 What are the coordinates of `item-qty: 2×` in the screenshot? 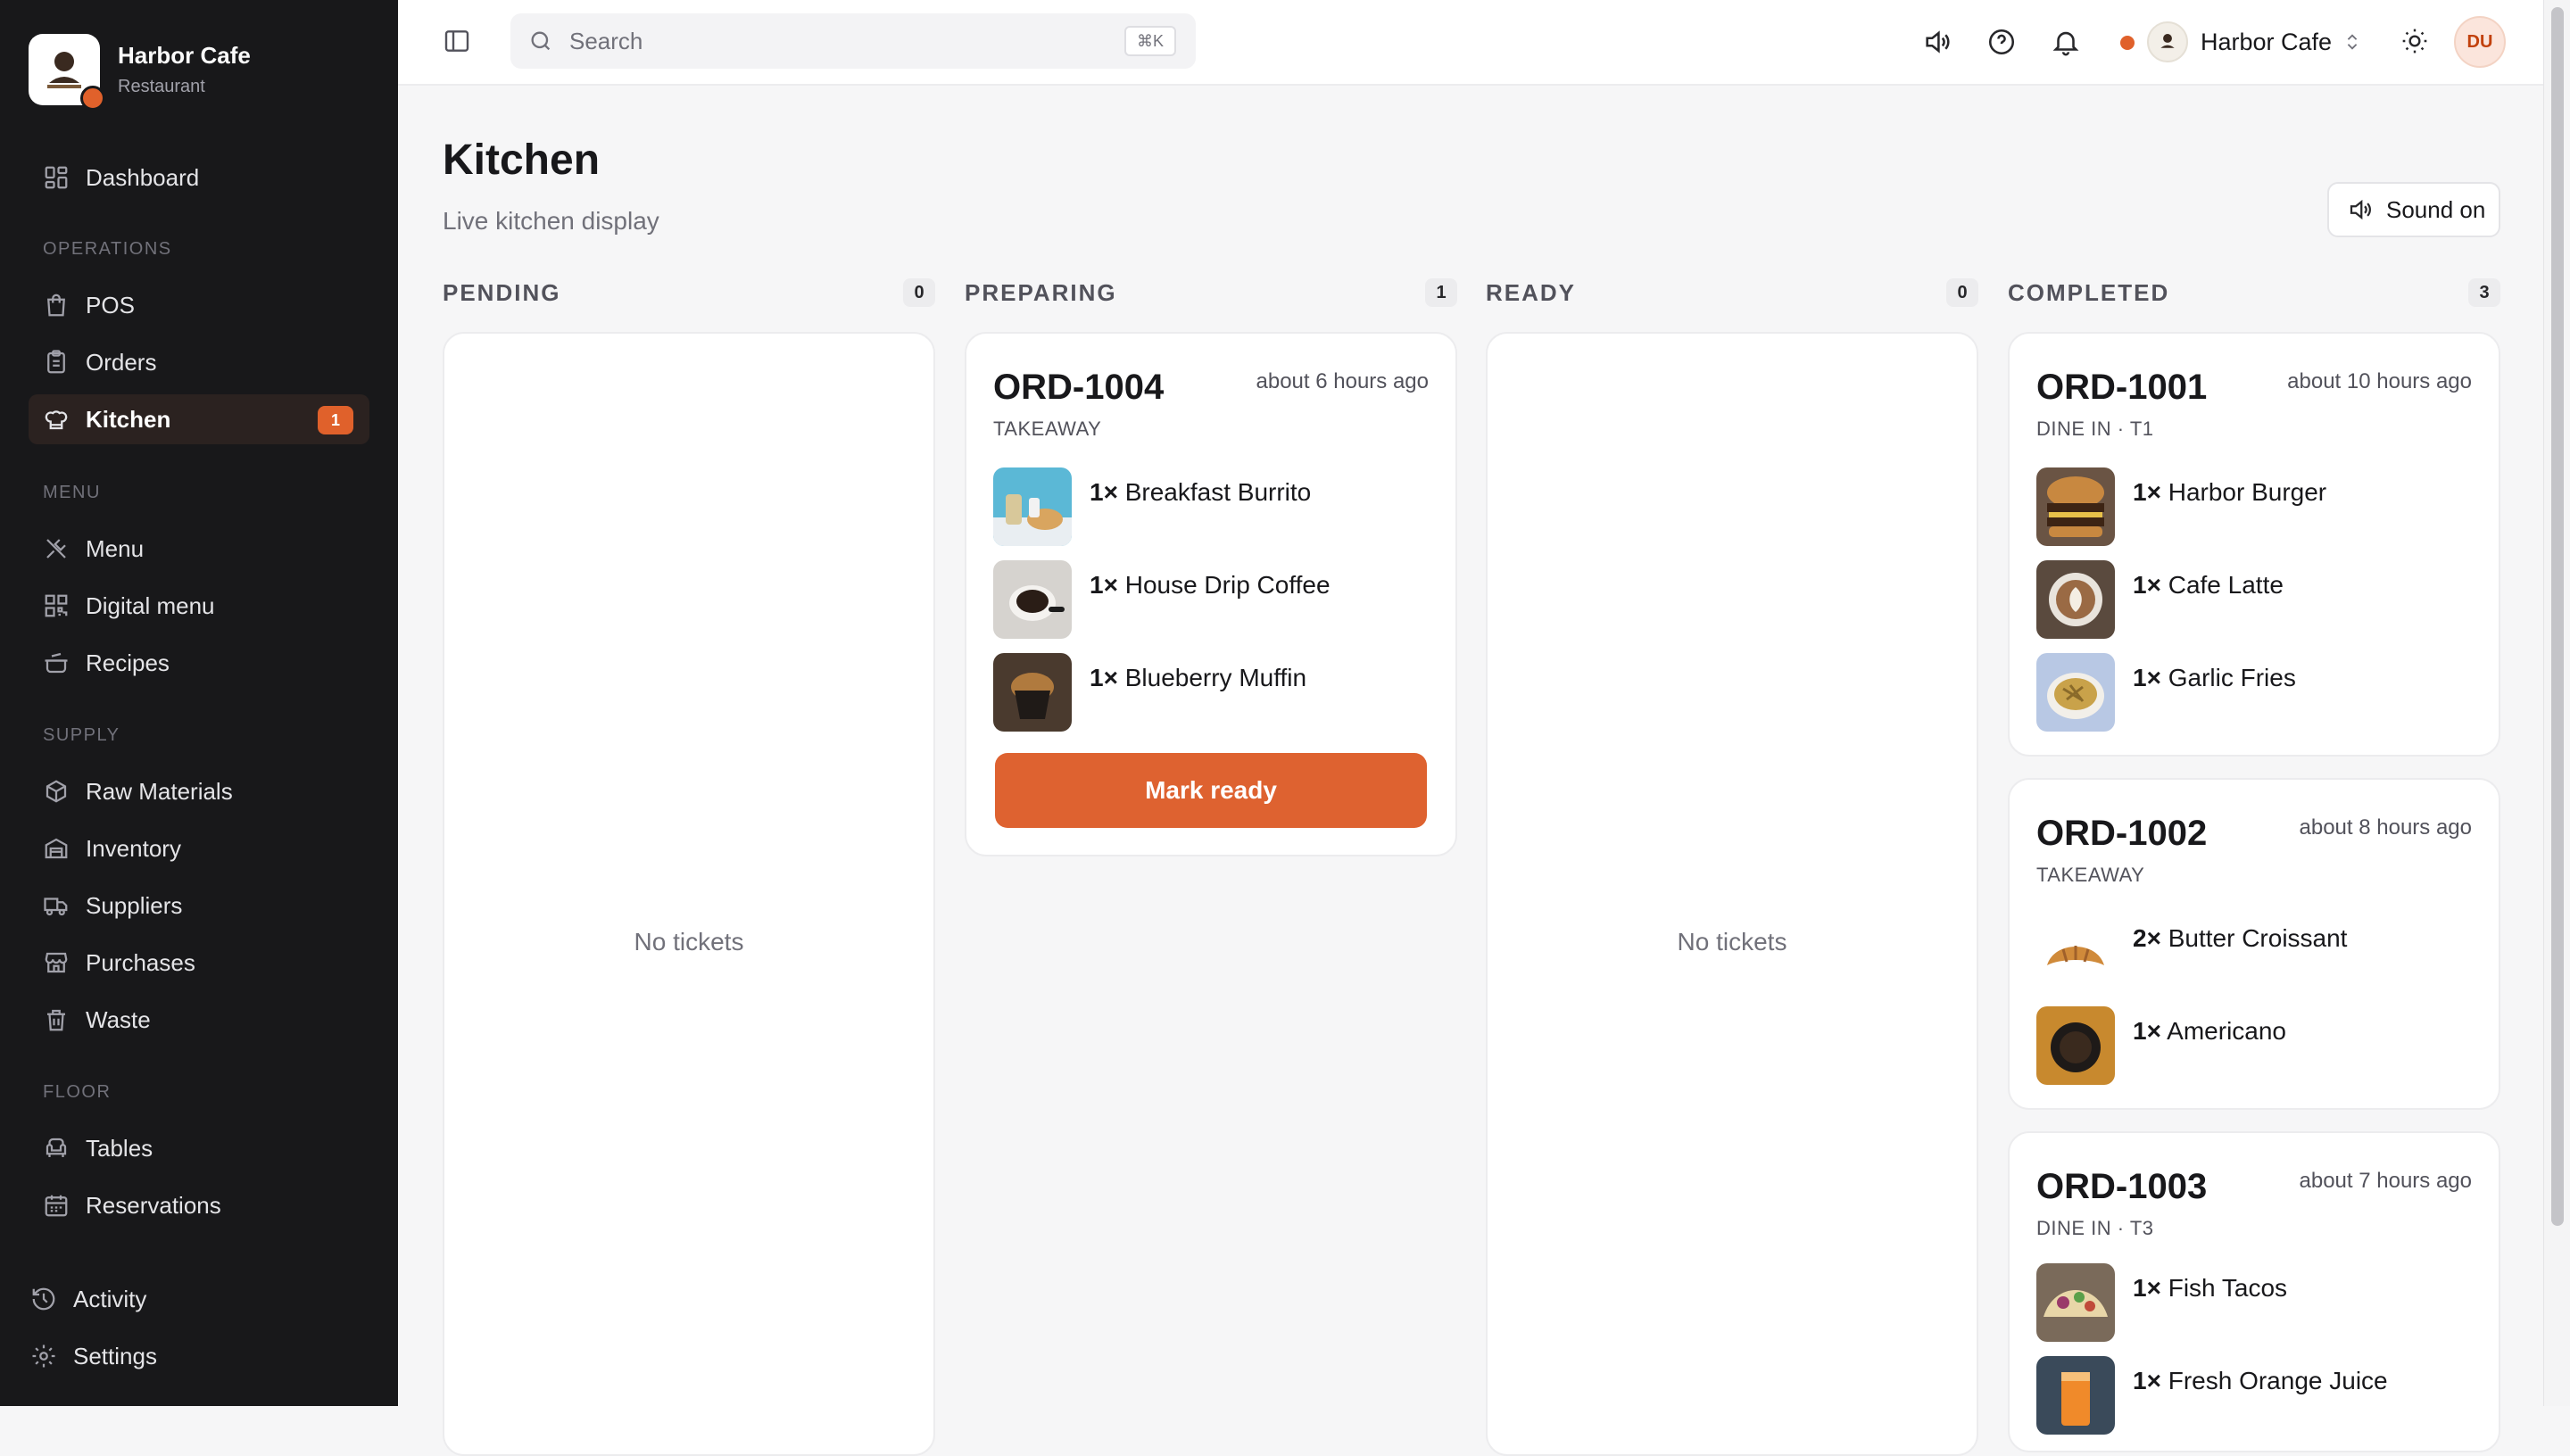 It's located at (2147, 938).